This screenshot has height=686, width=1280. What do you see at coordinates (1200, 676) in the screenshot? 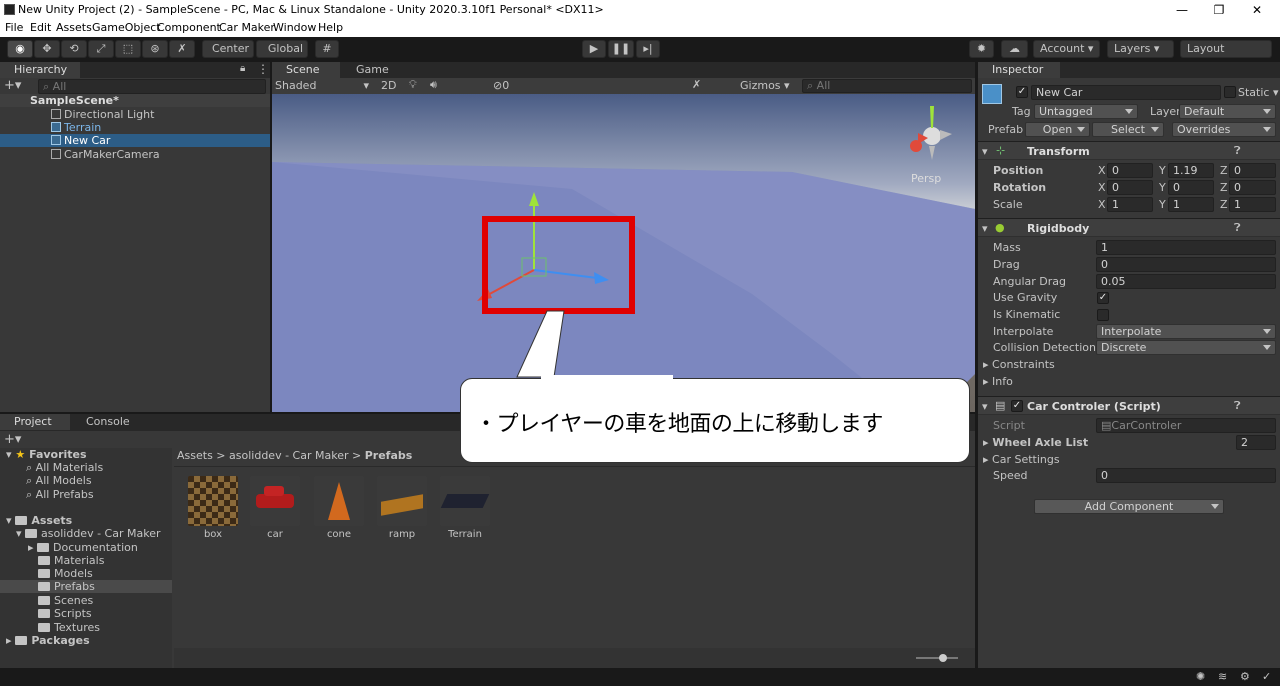
I see `bug-icon: ✺` at bounding box center [1200, 676].